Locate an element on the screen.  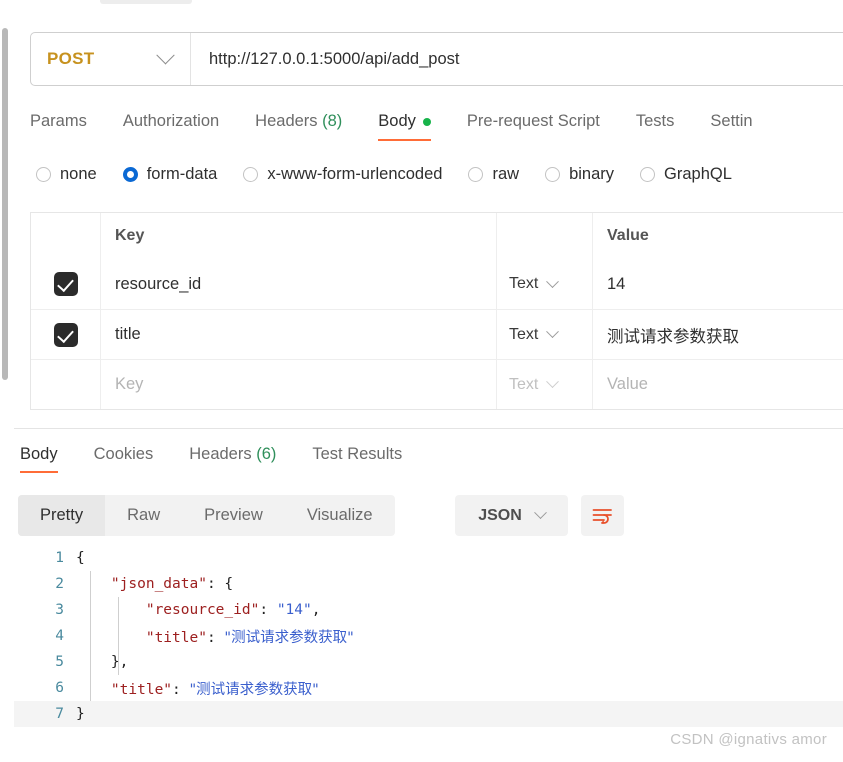
top-tab-stub is located at coordinates (146, 2).